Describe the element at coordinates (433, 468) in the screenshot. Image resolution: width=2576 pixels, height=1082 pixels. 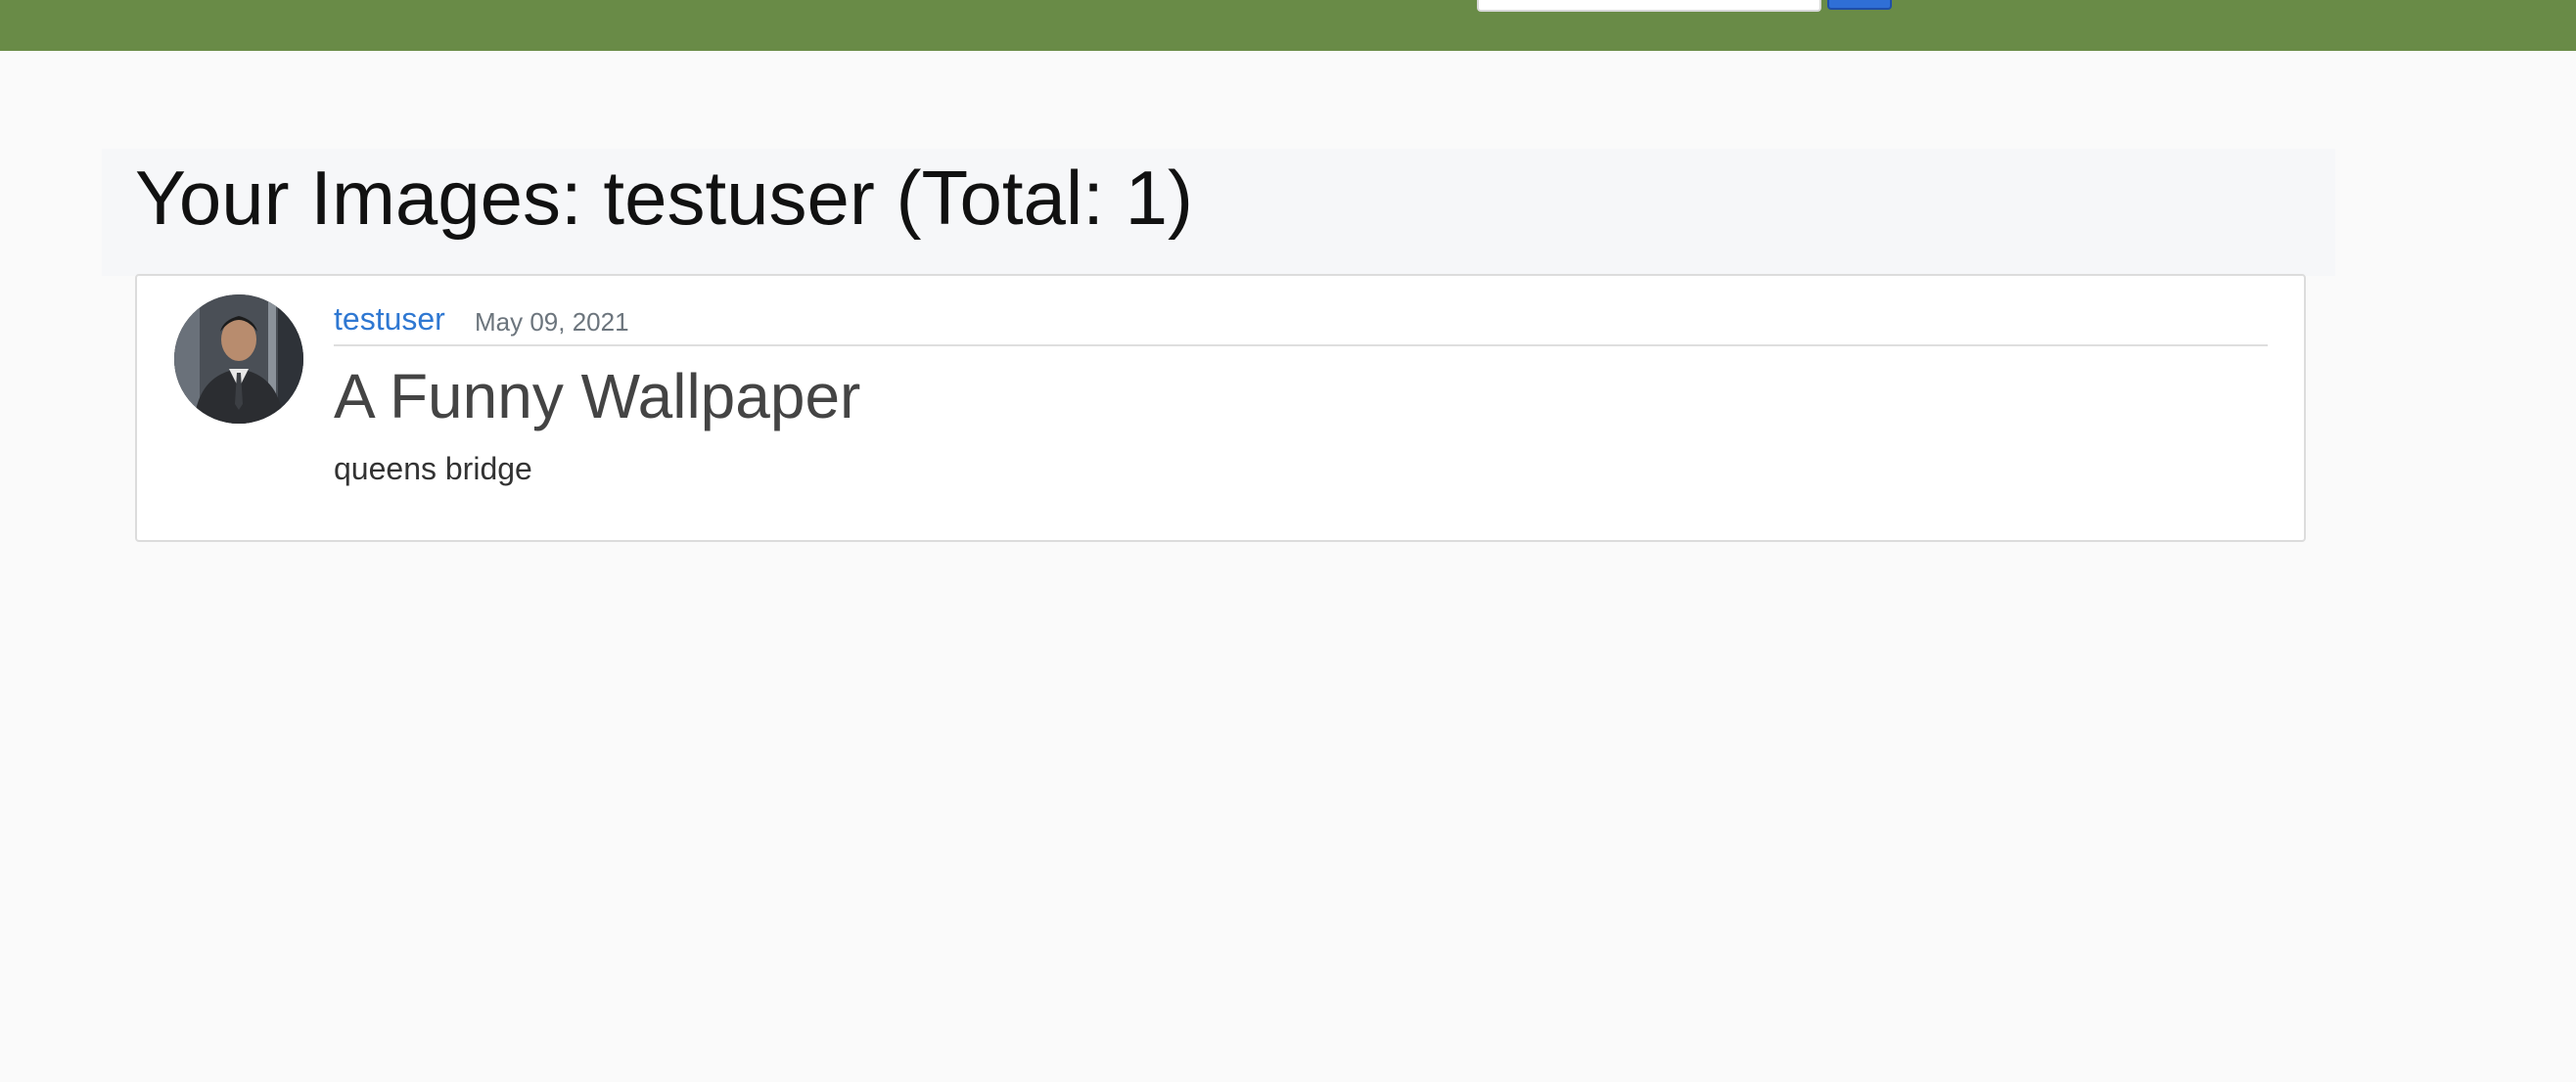
I see `post-content: queens bridge` at that location.